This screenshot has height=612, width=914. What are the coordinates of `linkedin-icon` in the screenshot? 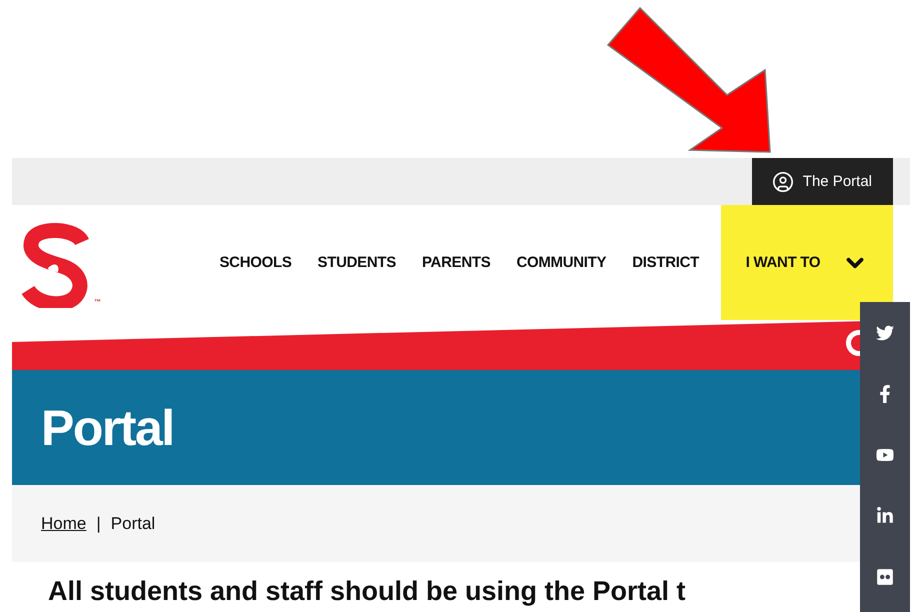 It's located at (885, 516).